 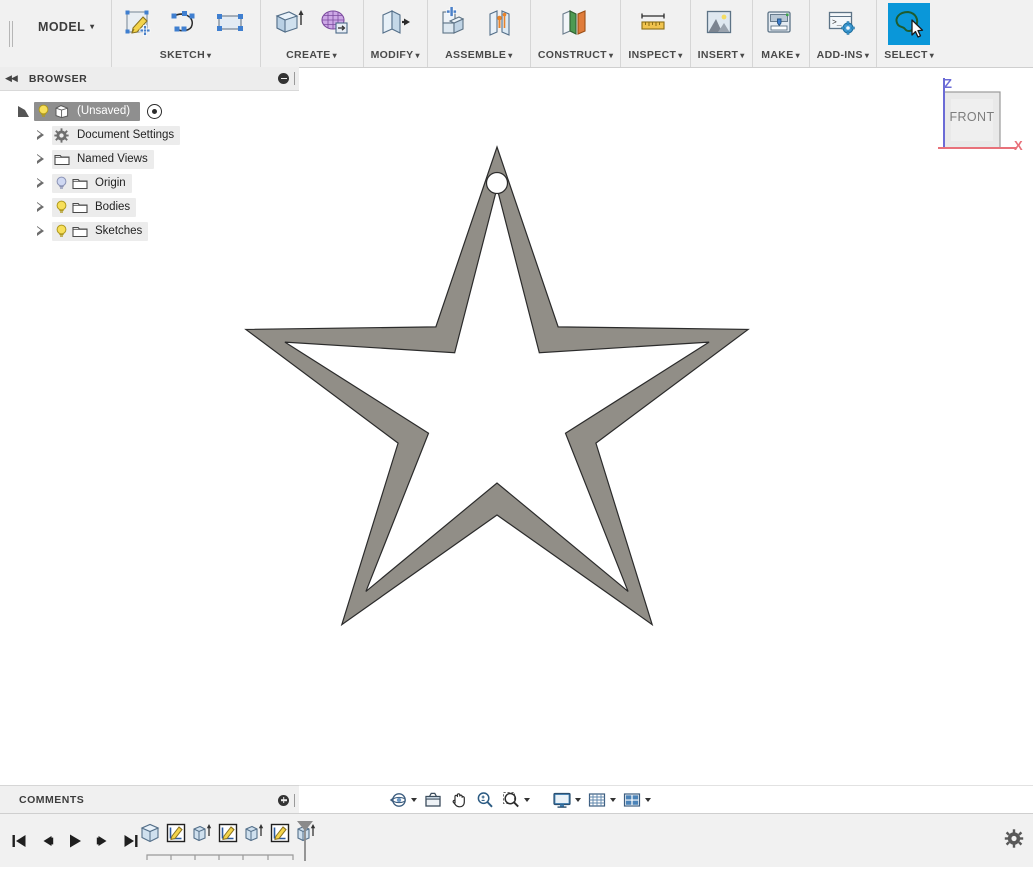 What do you see at coordinates (906, 55) in the screenshot?
I see `toolbar-group-label-select: SELECT` at bounding box center [906, 55].